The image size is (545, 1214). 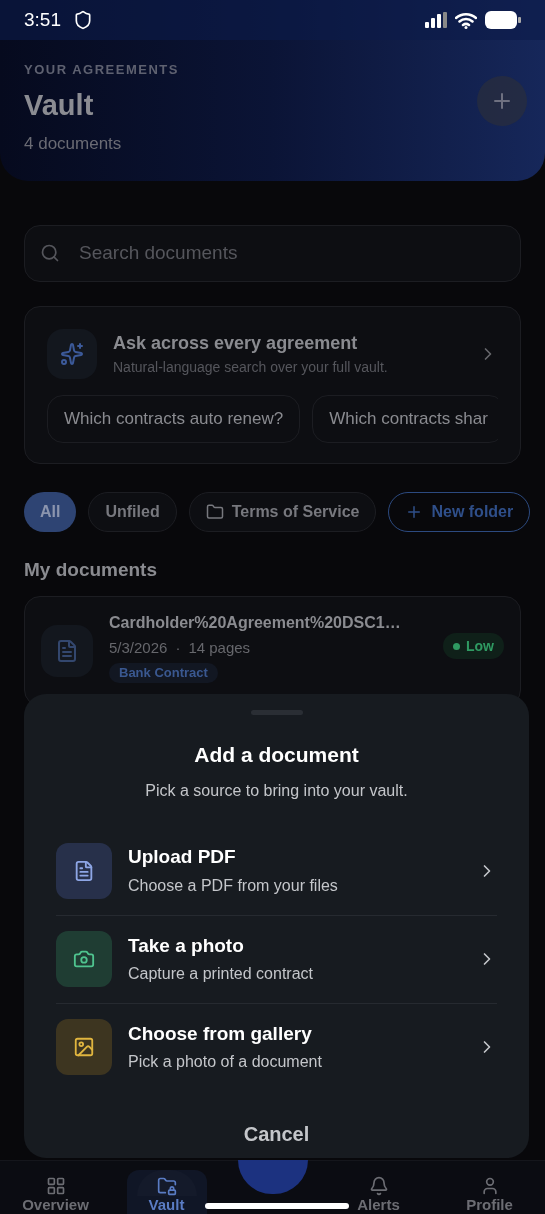 What do you see at coordinates (42, 19) in the screenshot?
I see `status-time: 3:51` at bounding box center [42, 19].